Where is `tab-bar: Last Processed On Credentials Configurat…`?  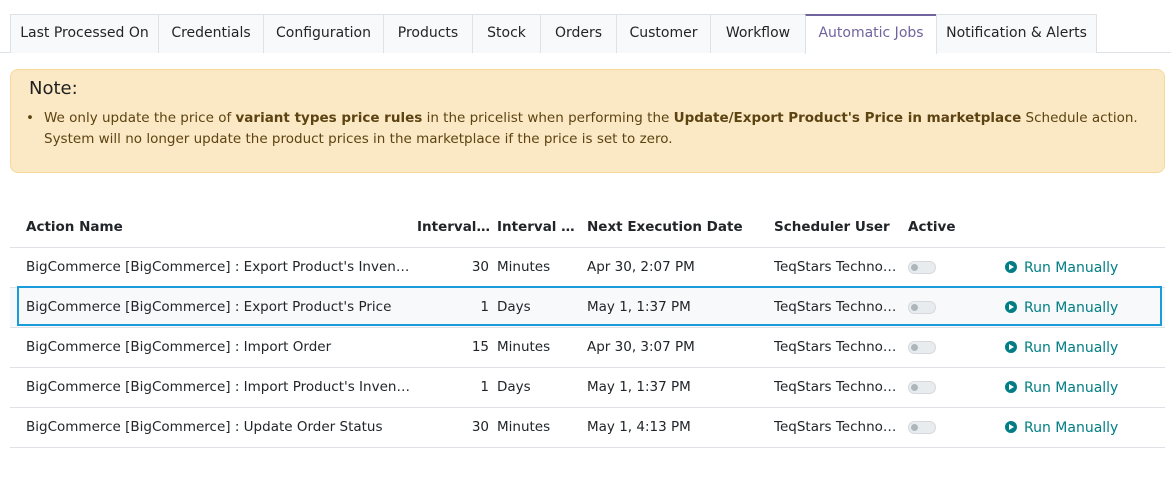 tab-bar: Last Processed On Credentials Configurat… is located at coordinates (585, 34).